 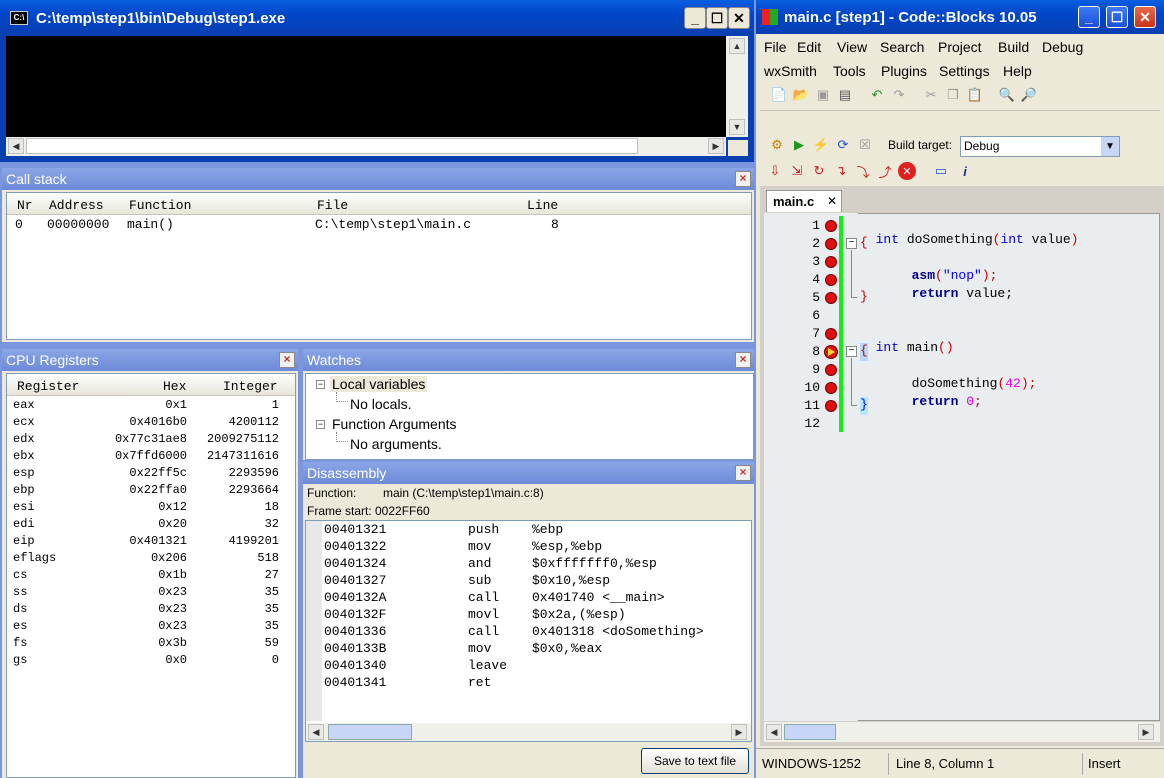 What do you see at coordinates (738, 148) in the screenshot?
I see `console-resize-grip` at bounding box center [738, 148].